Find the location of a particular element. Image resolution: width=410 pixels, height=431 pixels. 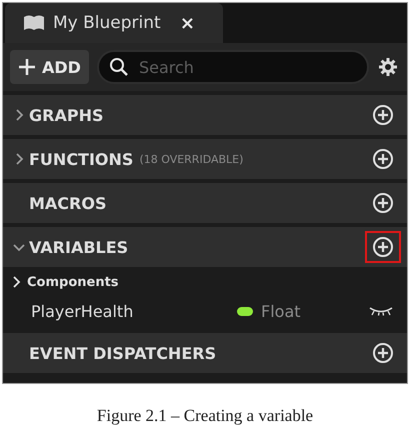

section-title: GRAPHS is located at coordinates (66, 115).